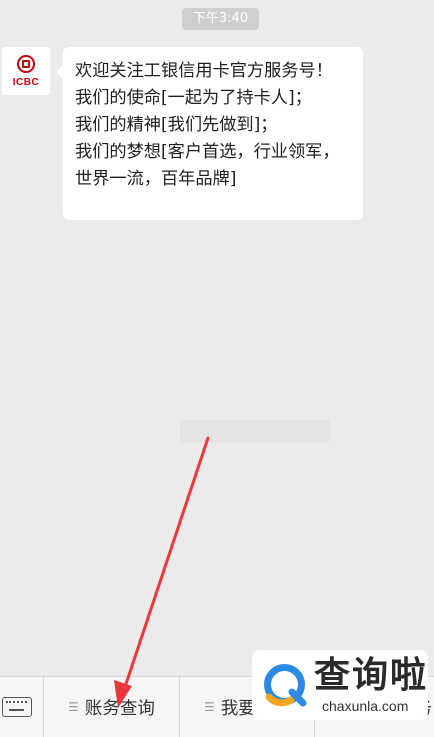 The image size is (434, 737). I want to click on watermark-url: chaxunla.com, so click(365, 706).